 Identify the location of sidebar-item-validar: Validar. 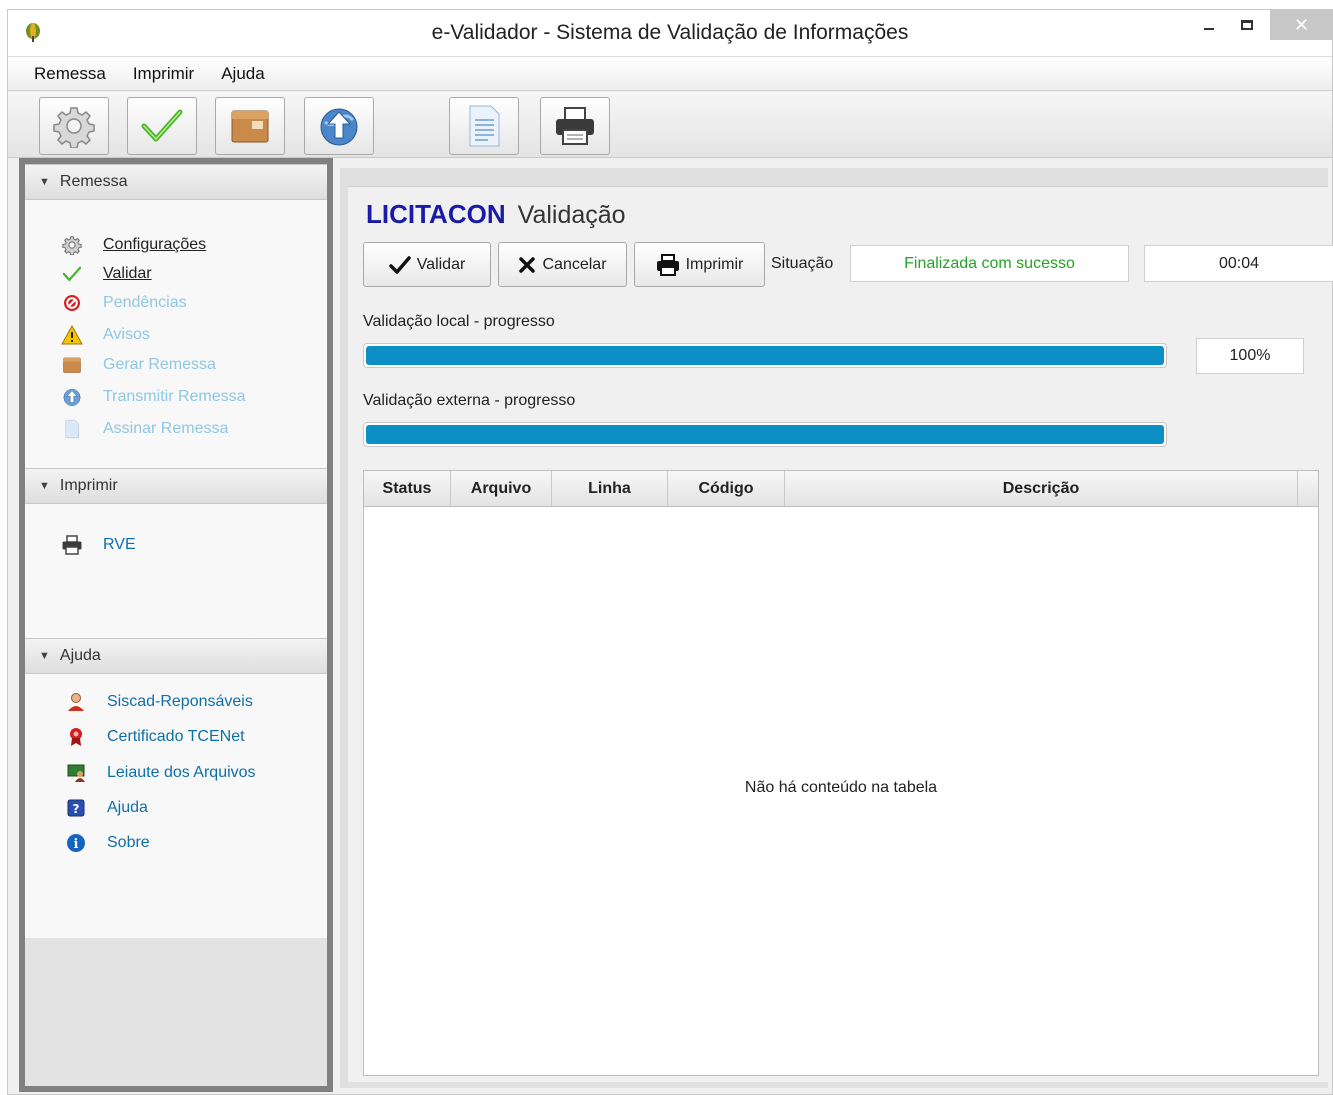
(106, 274).